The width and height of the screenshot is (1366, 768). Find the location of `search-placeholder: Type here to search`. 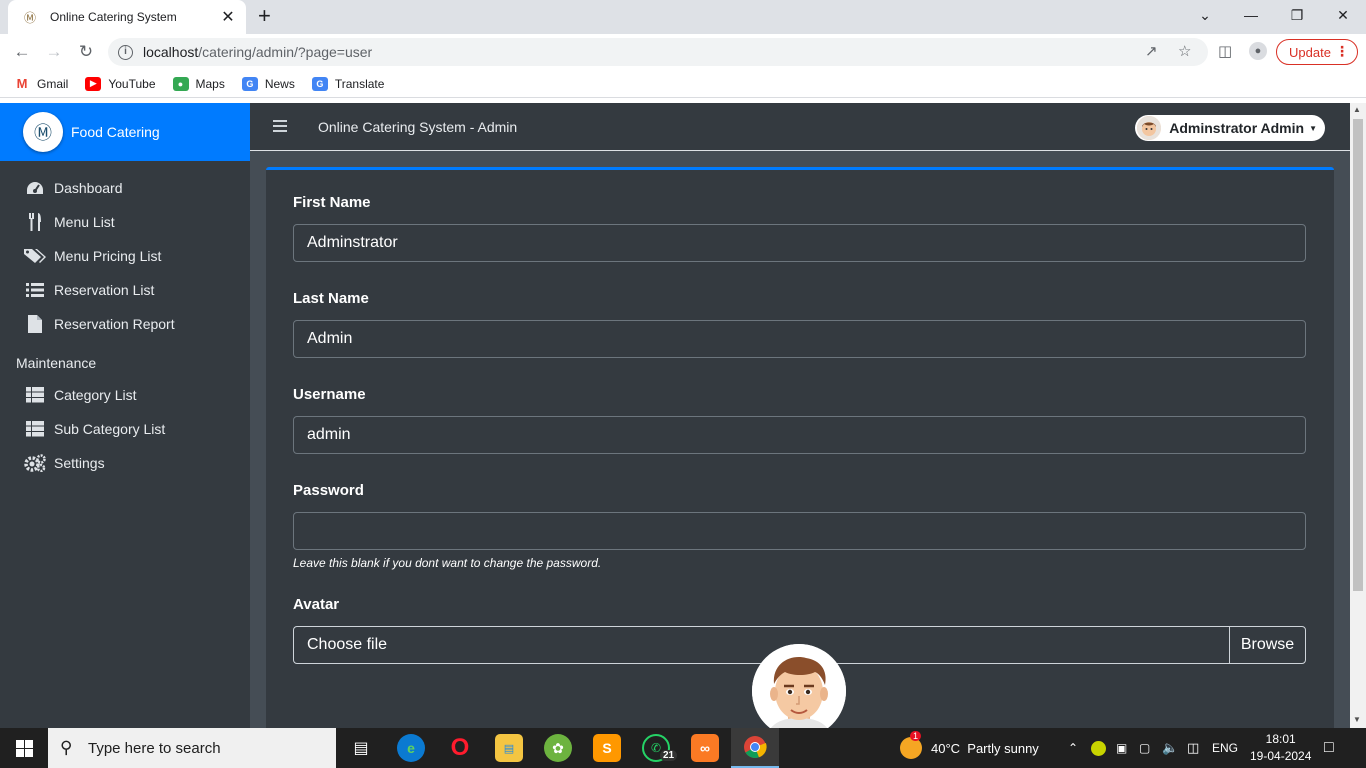

search-placeholder: Type here to search is located at coordinates (154, 748).